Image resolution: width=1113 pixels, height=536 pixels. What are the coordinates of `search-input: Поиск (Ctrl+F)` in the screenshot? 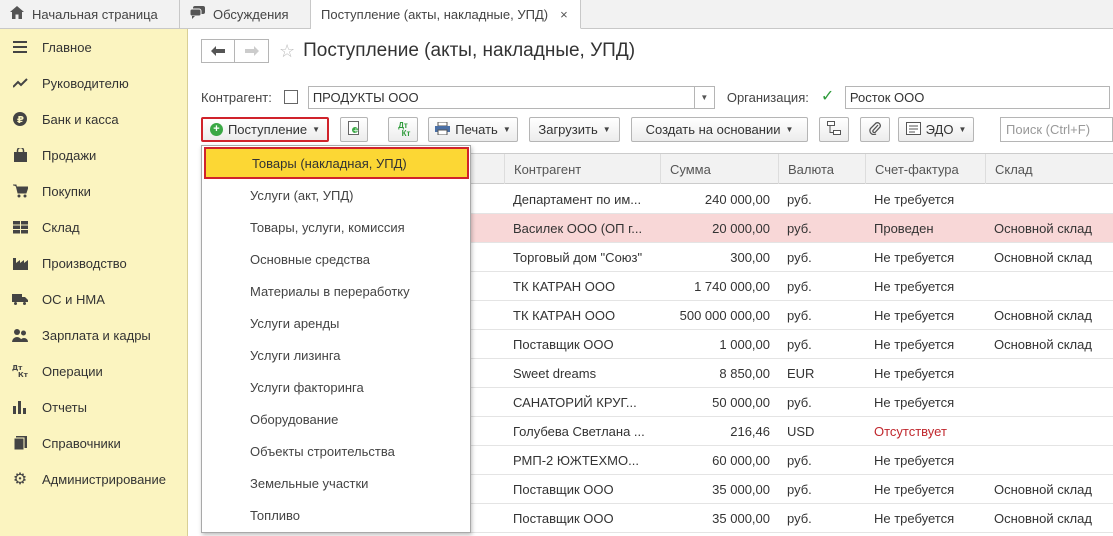 It's located at (1056, 129).